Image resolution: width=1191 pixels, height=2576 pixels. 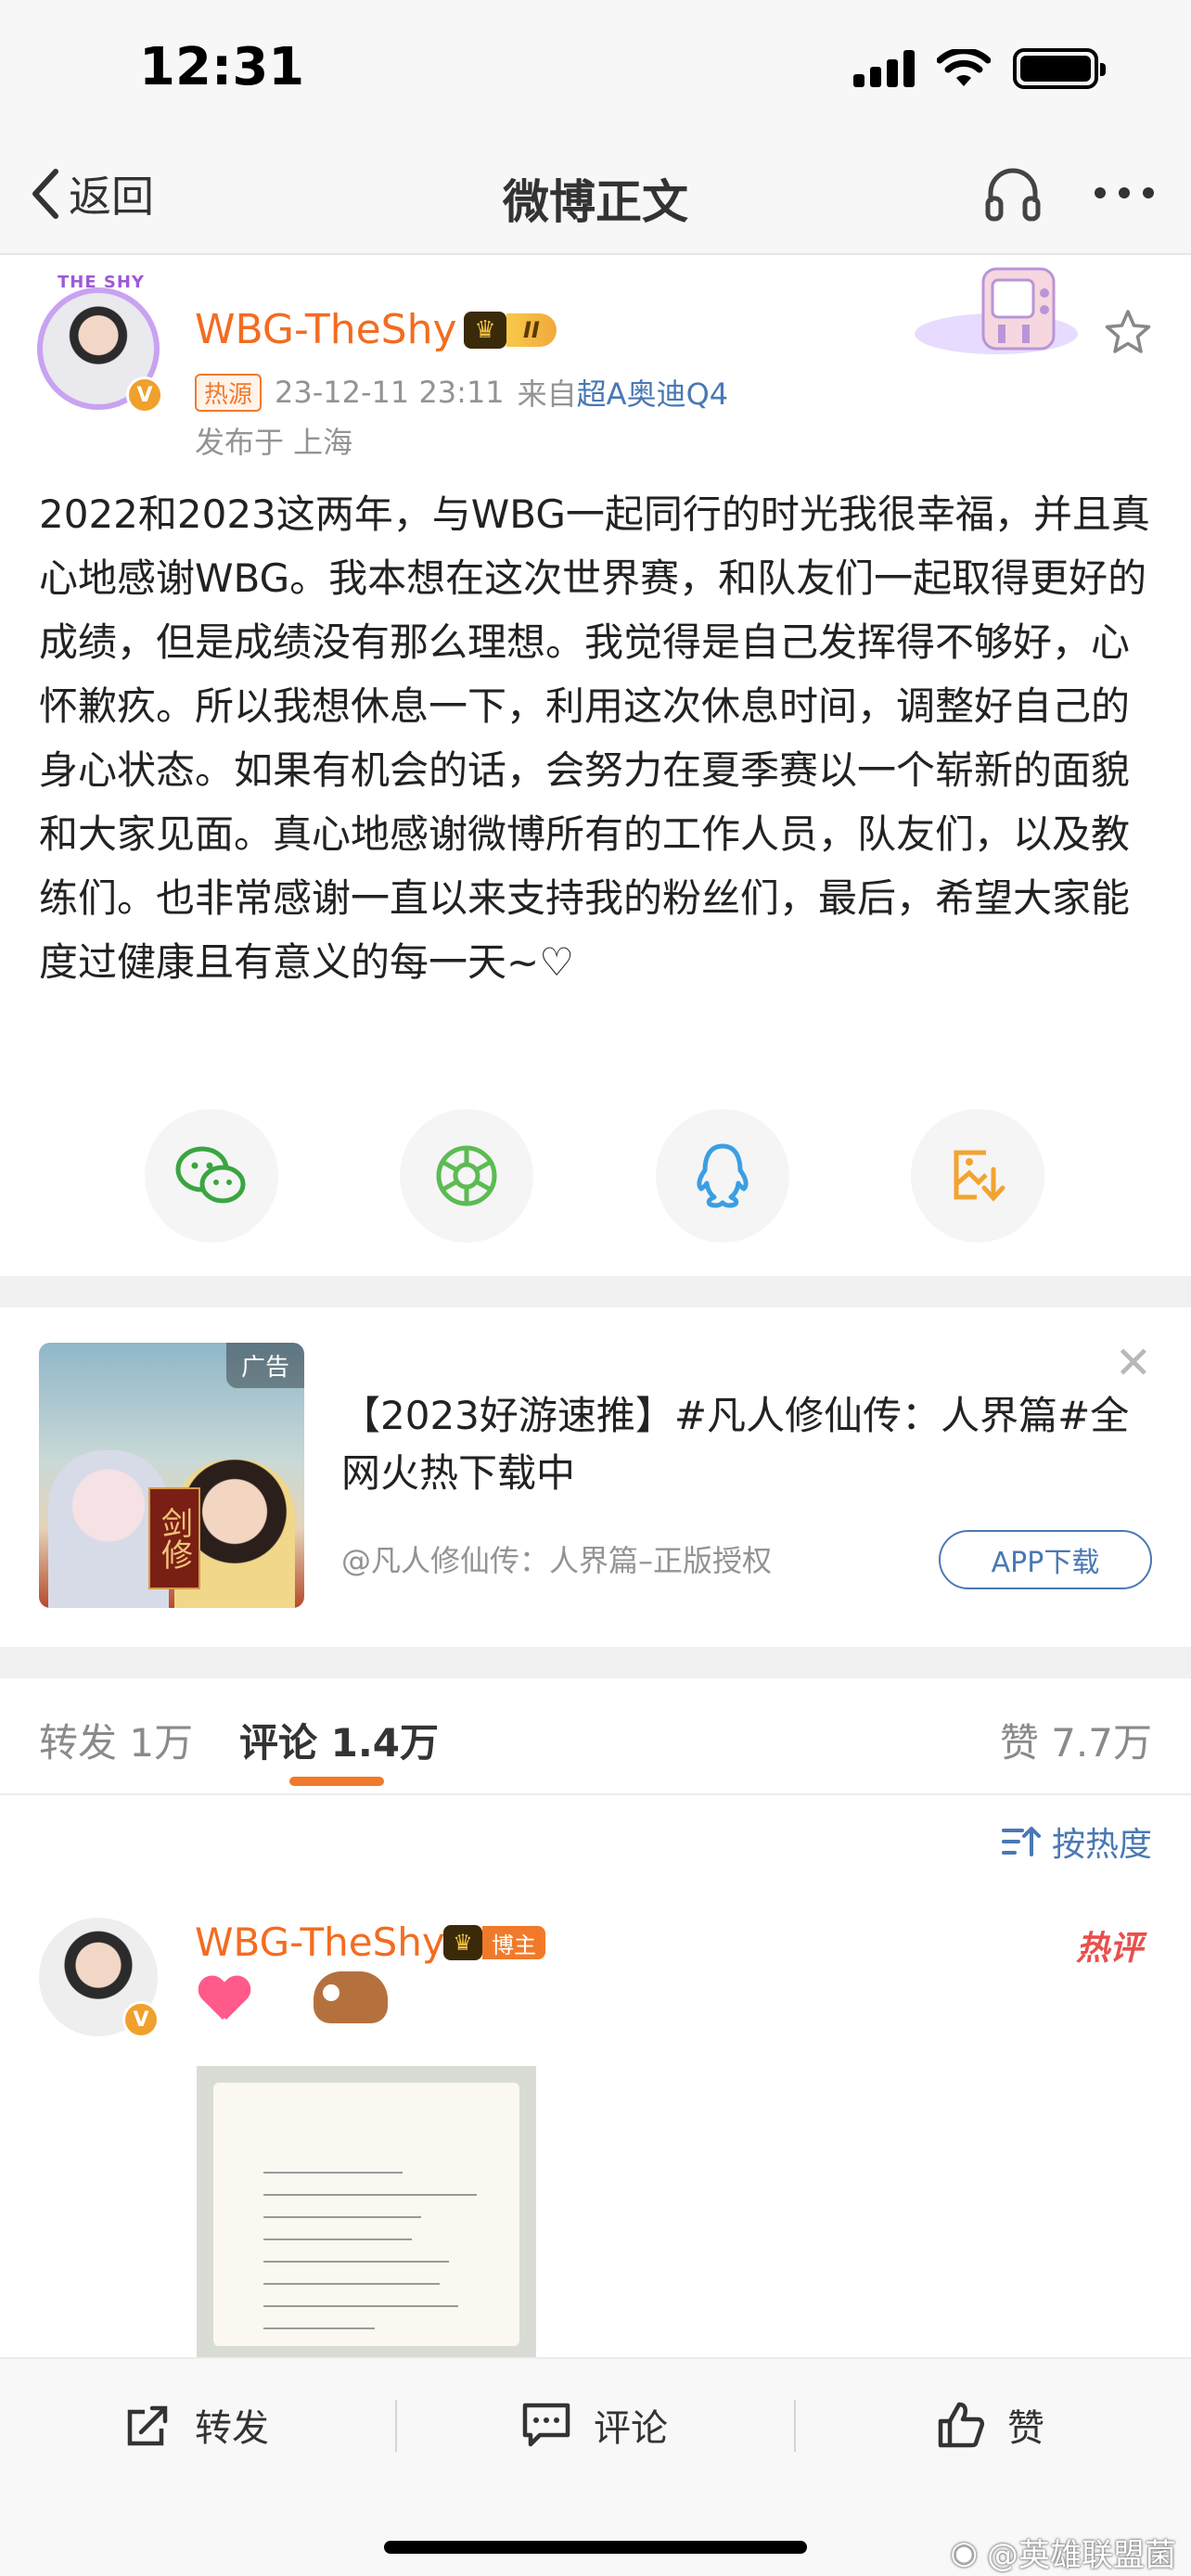 What do you see at coordinates (595, 1736) in the screenshot?
I see `interaction-tabs: 转发 1万 评论 1.4万 赞 7.7万` at bounding box center [595, 1736].